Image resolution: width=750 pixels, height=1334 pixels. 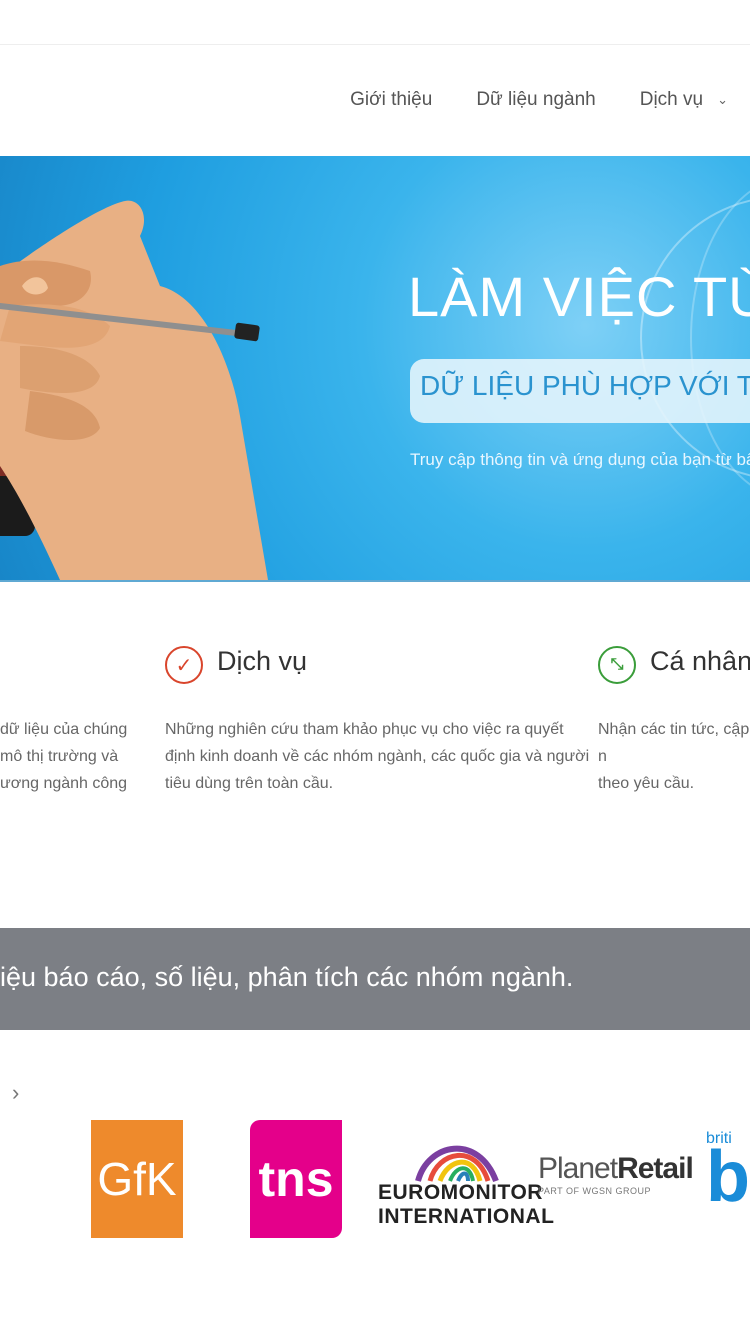 I want to click on nav-label: Dữ liệu ngành, so click(x=536, y=99).